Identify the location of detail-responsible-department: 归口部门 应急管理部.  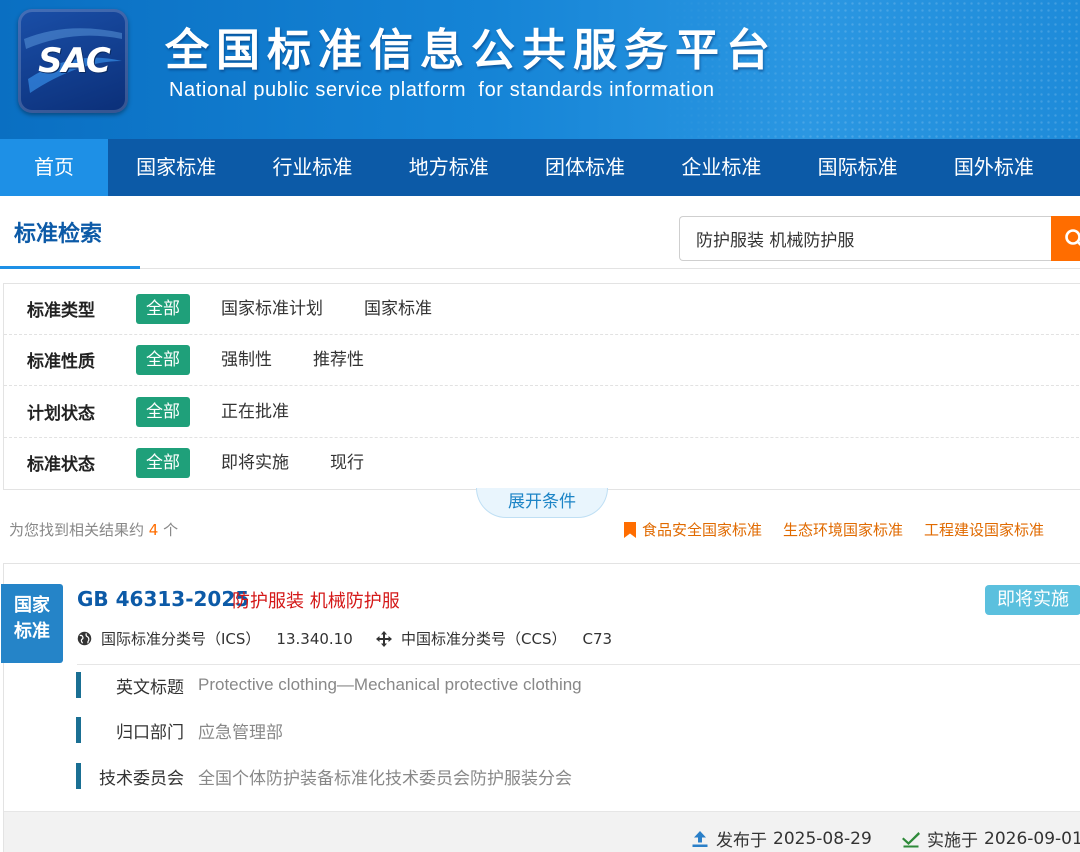
(179, 730).